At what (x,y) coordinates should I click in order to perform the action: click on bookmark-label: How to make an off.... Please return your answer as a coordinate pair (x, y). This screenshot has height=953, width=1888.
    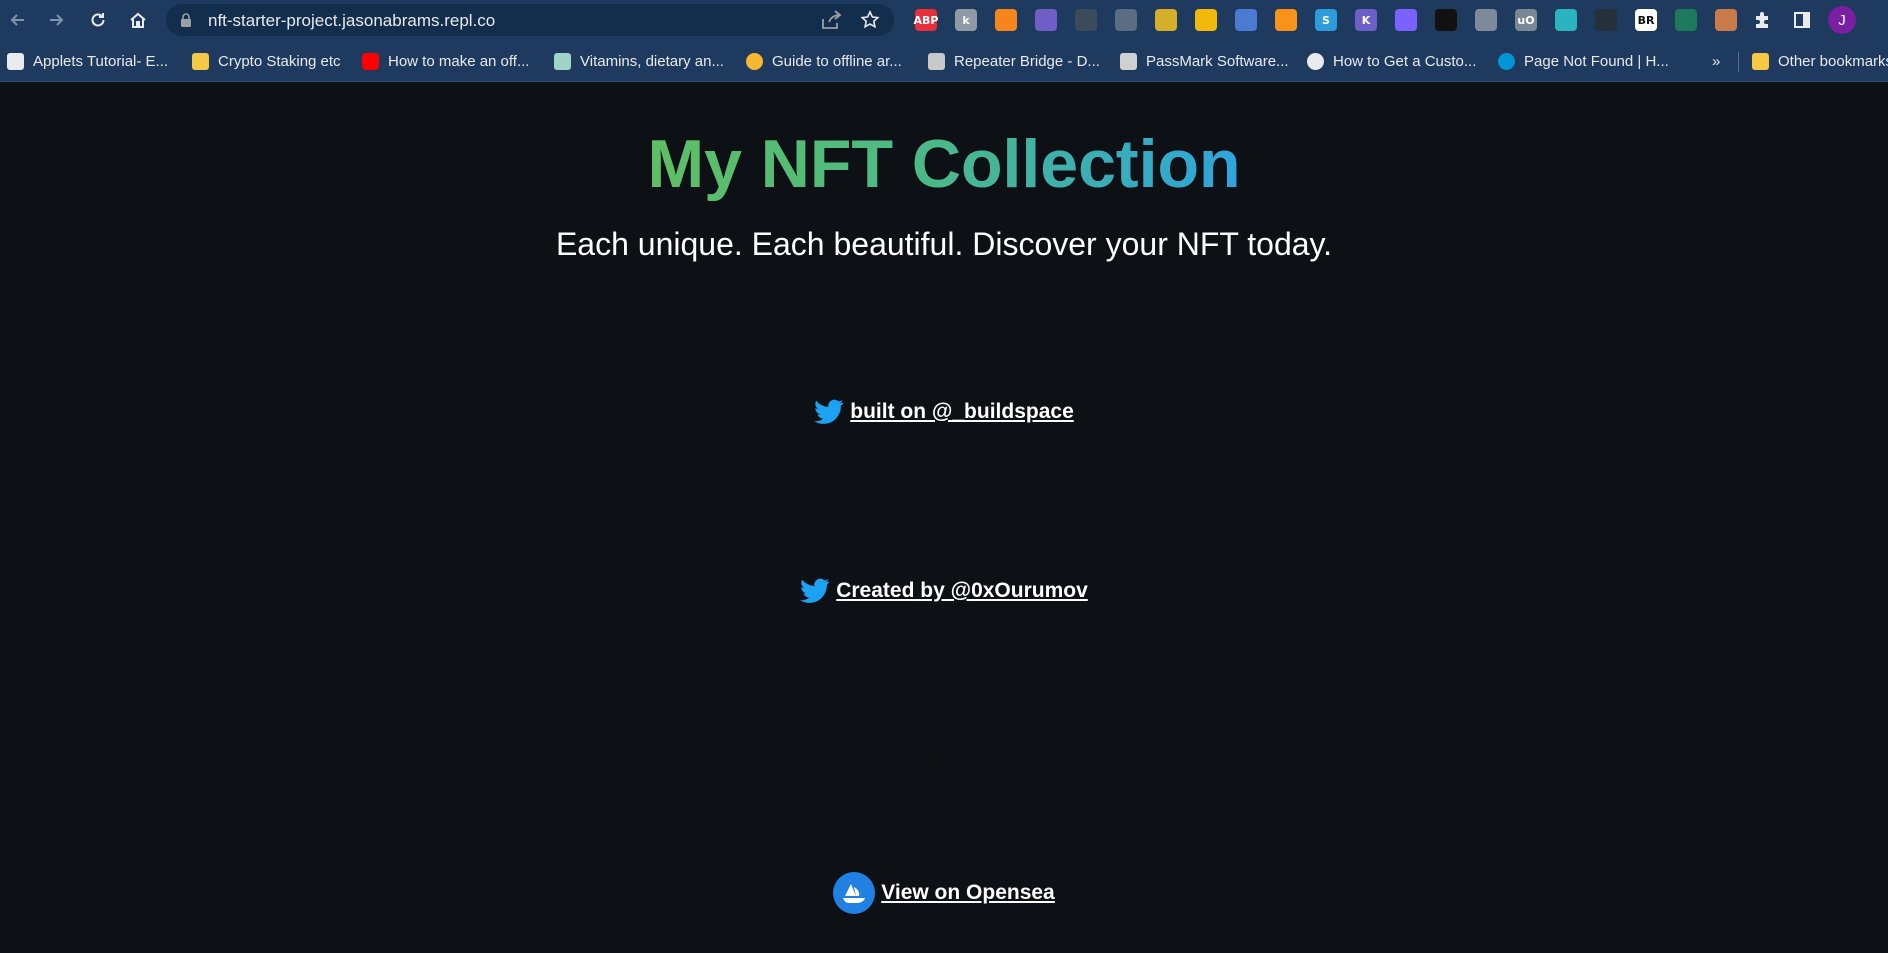
    Looking at the image, I should click on (459, 61).